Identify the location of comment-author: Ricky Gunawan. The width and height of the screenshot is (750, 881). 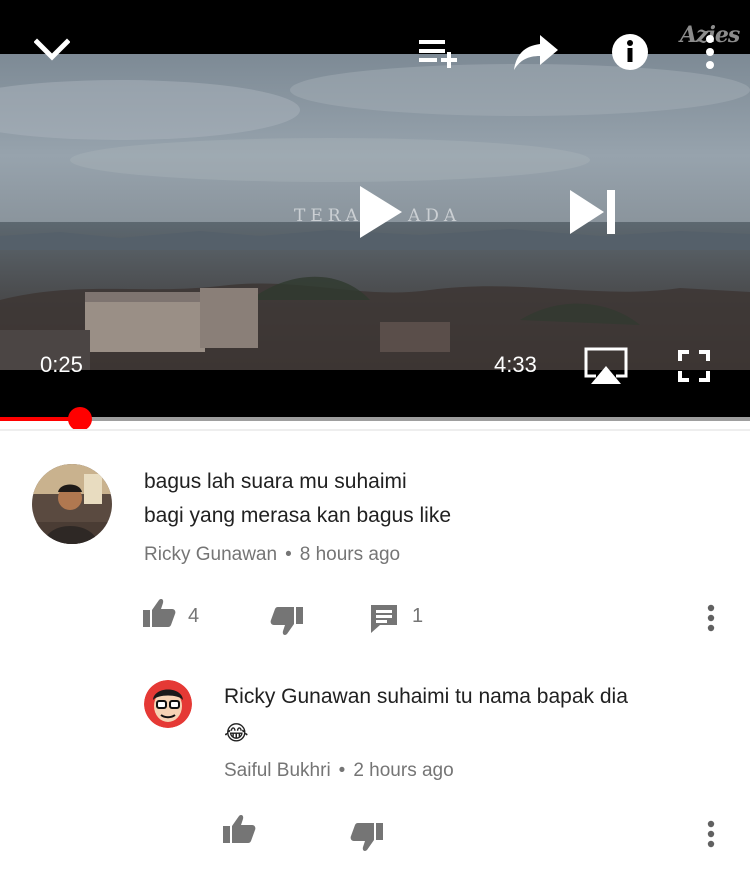
(210, 554).